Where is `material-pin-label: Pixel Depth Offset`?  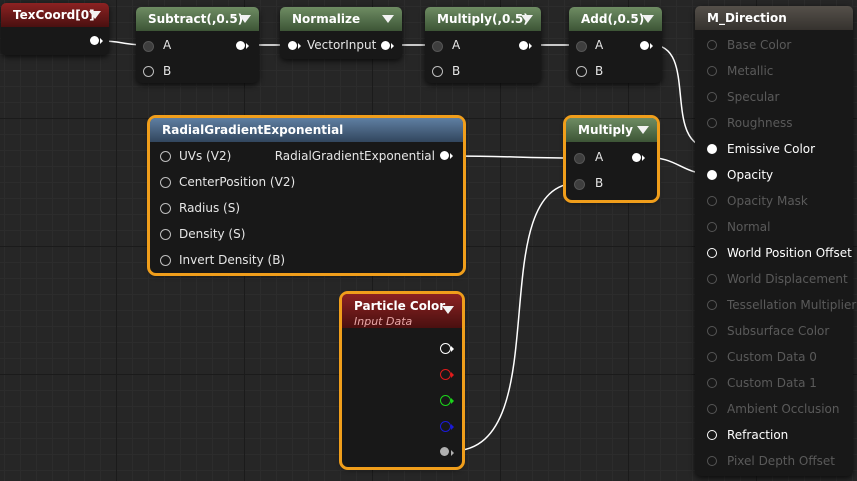
material-pin-label: Pixel Depth Offset is located at coordinates (781, 461).